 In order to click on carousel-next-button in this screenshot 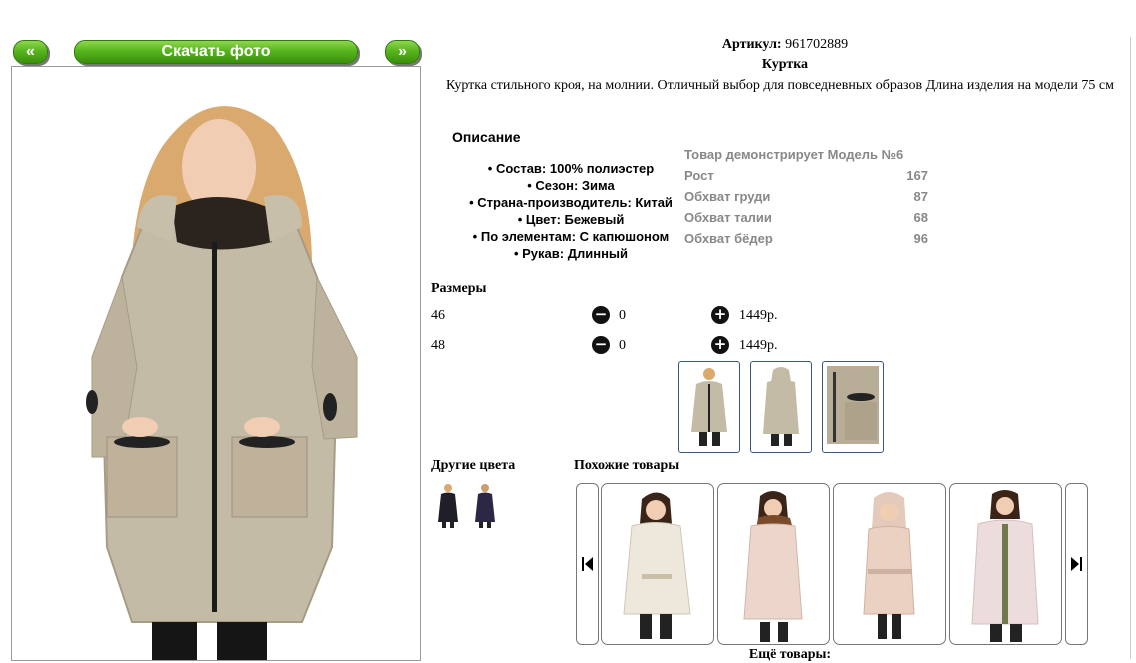, I will do `click(1076, 564)`.